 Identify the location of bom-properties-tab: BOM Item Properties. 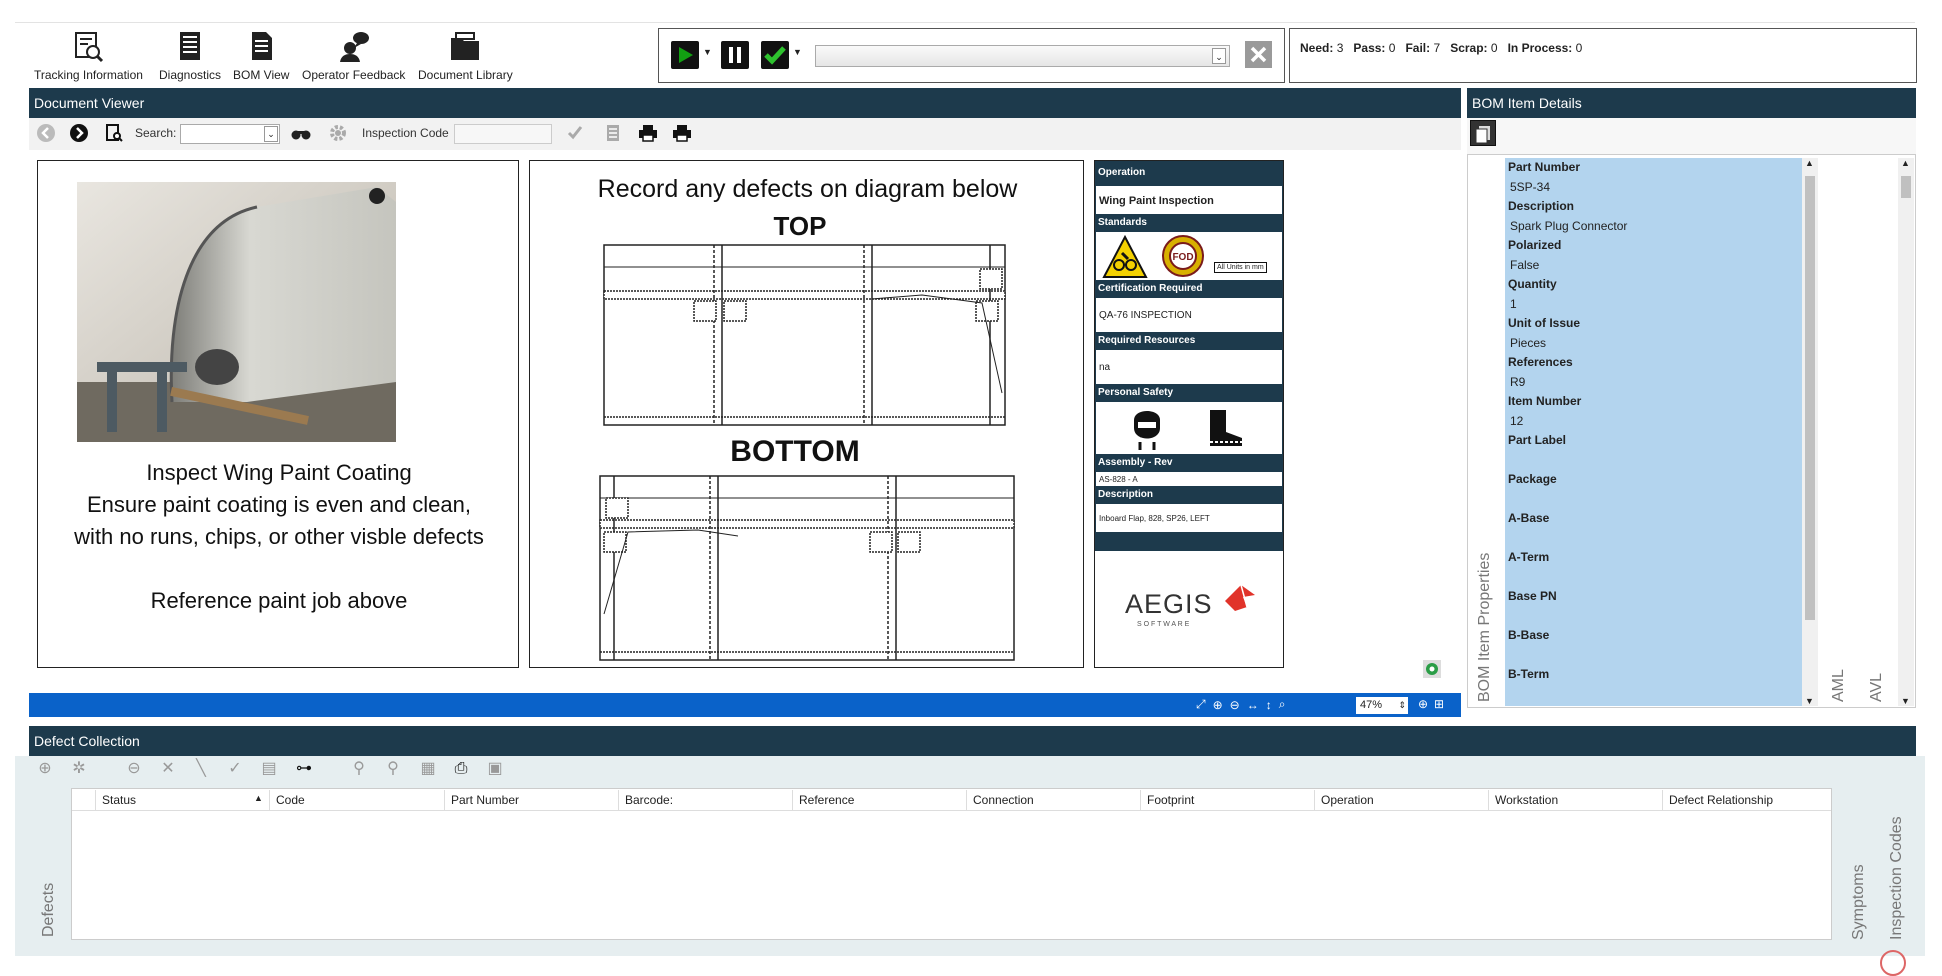
(1485, 627).